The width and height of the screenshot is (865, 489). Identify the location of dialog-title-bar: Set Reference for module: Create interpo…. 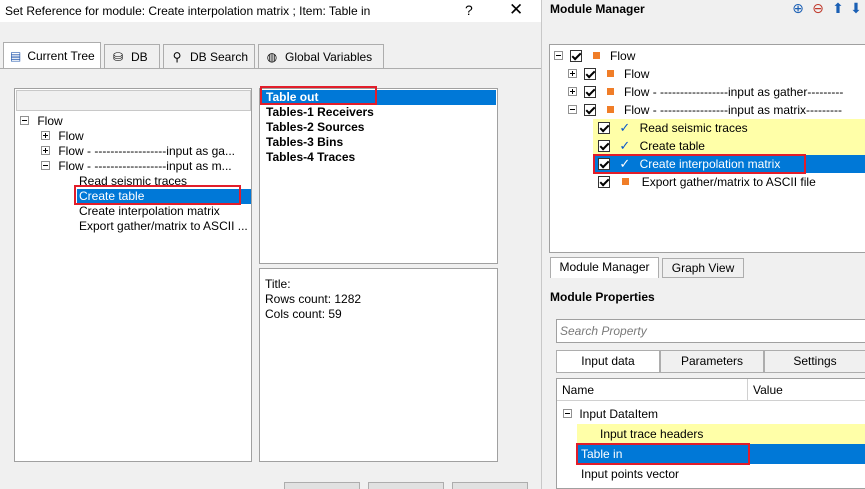
(270, 11).